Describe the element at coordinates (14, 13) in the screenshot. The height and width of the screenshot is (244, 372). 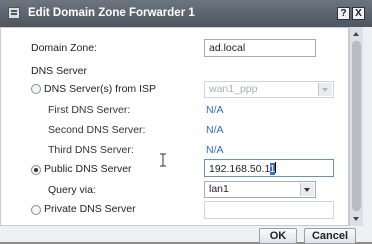
I see `dialog-edit-icon` at that location.